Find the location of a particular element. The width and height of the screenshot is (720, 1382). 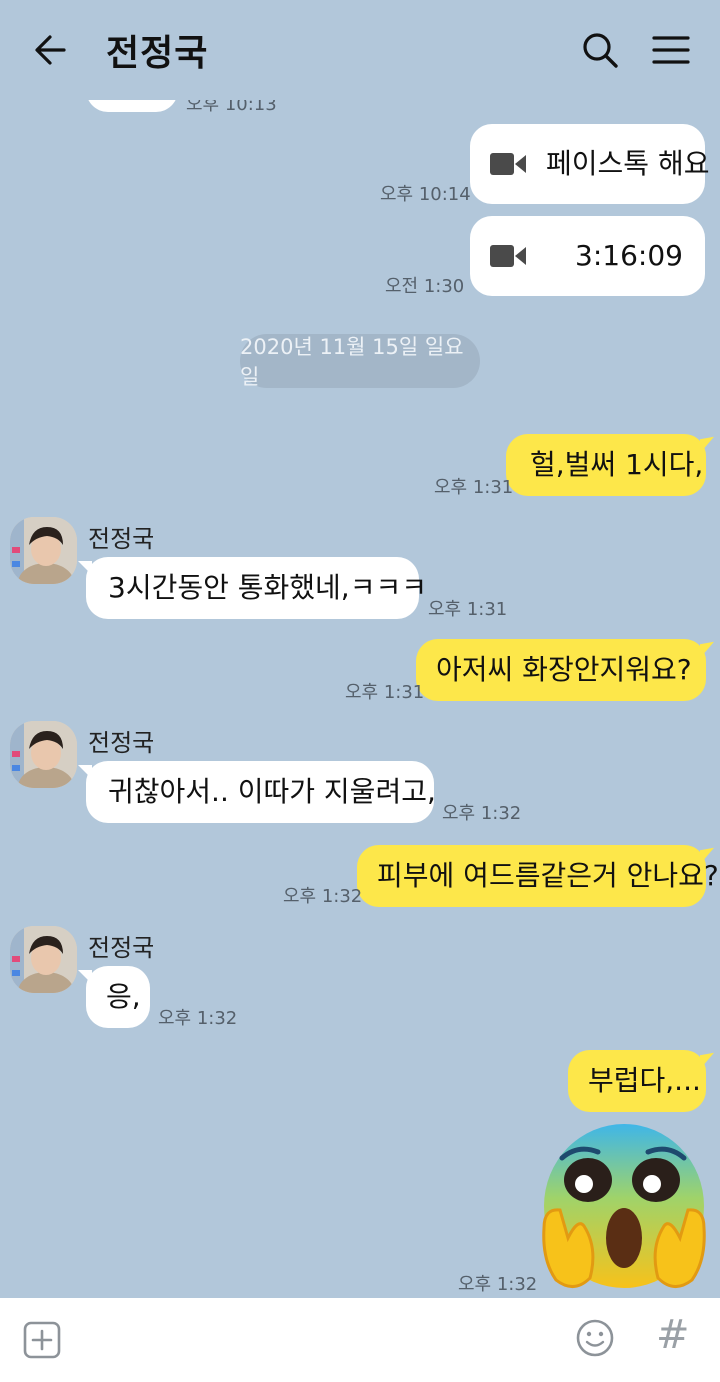

facetime-bubble: 페이스톡 해요 is located at coordinates (589, 164).